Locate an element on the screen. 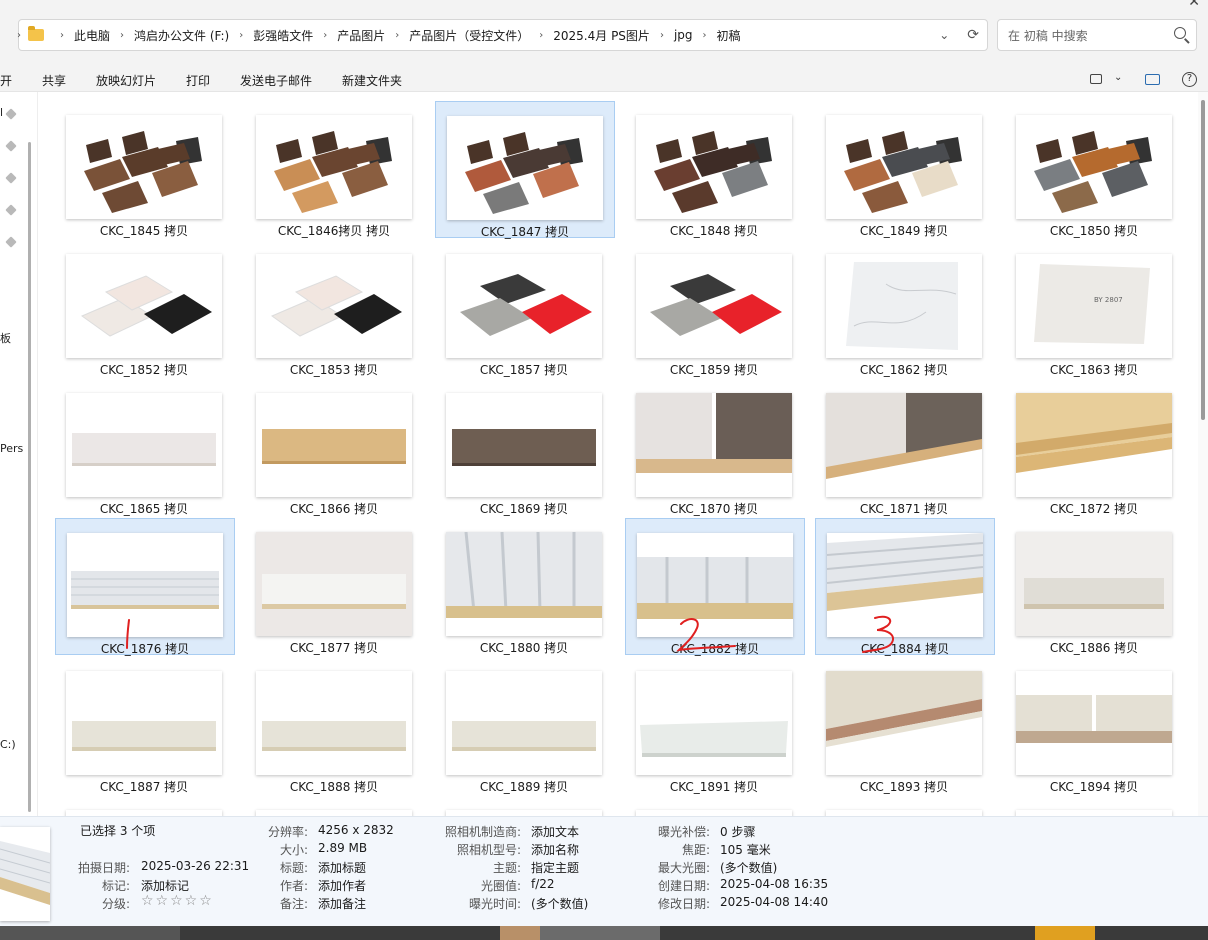 The width and height of the screenshot is (1208, 940). nav-scrollbar is located at coordinates (29, 477).